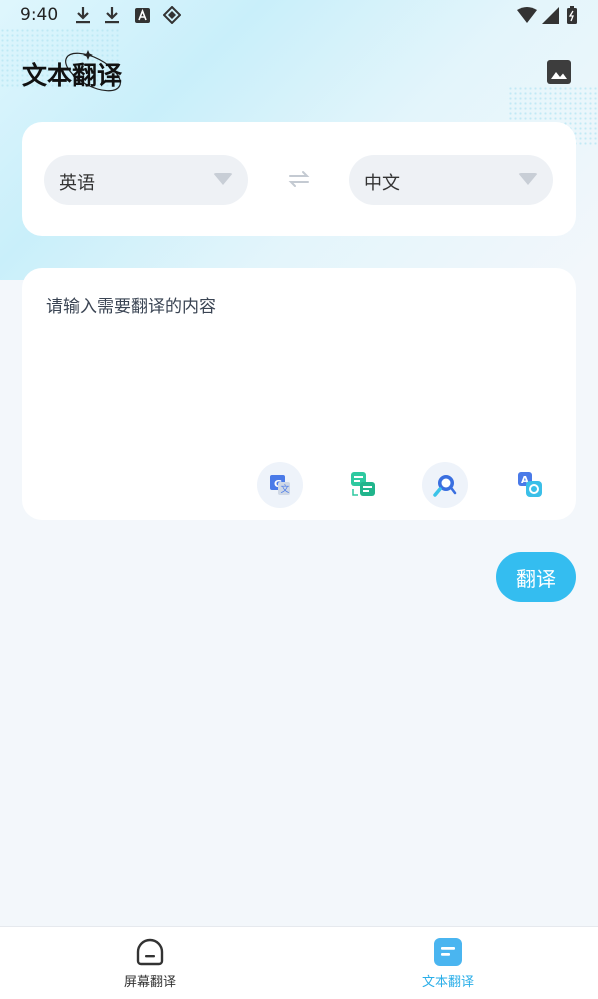  What do you see at coordinates (72, 75) in the screenshot?
I see `page-title: 文本翻译` at bounding box center [72, 75].